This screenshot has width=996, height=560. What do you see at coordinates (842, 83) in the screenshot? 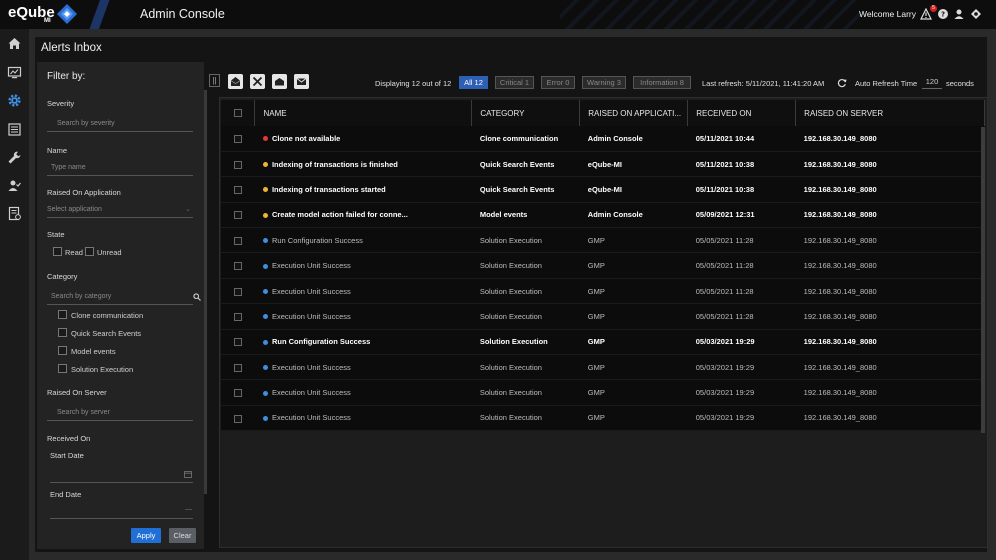
I see `refresh-icon` at bounding box center [842, 83].